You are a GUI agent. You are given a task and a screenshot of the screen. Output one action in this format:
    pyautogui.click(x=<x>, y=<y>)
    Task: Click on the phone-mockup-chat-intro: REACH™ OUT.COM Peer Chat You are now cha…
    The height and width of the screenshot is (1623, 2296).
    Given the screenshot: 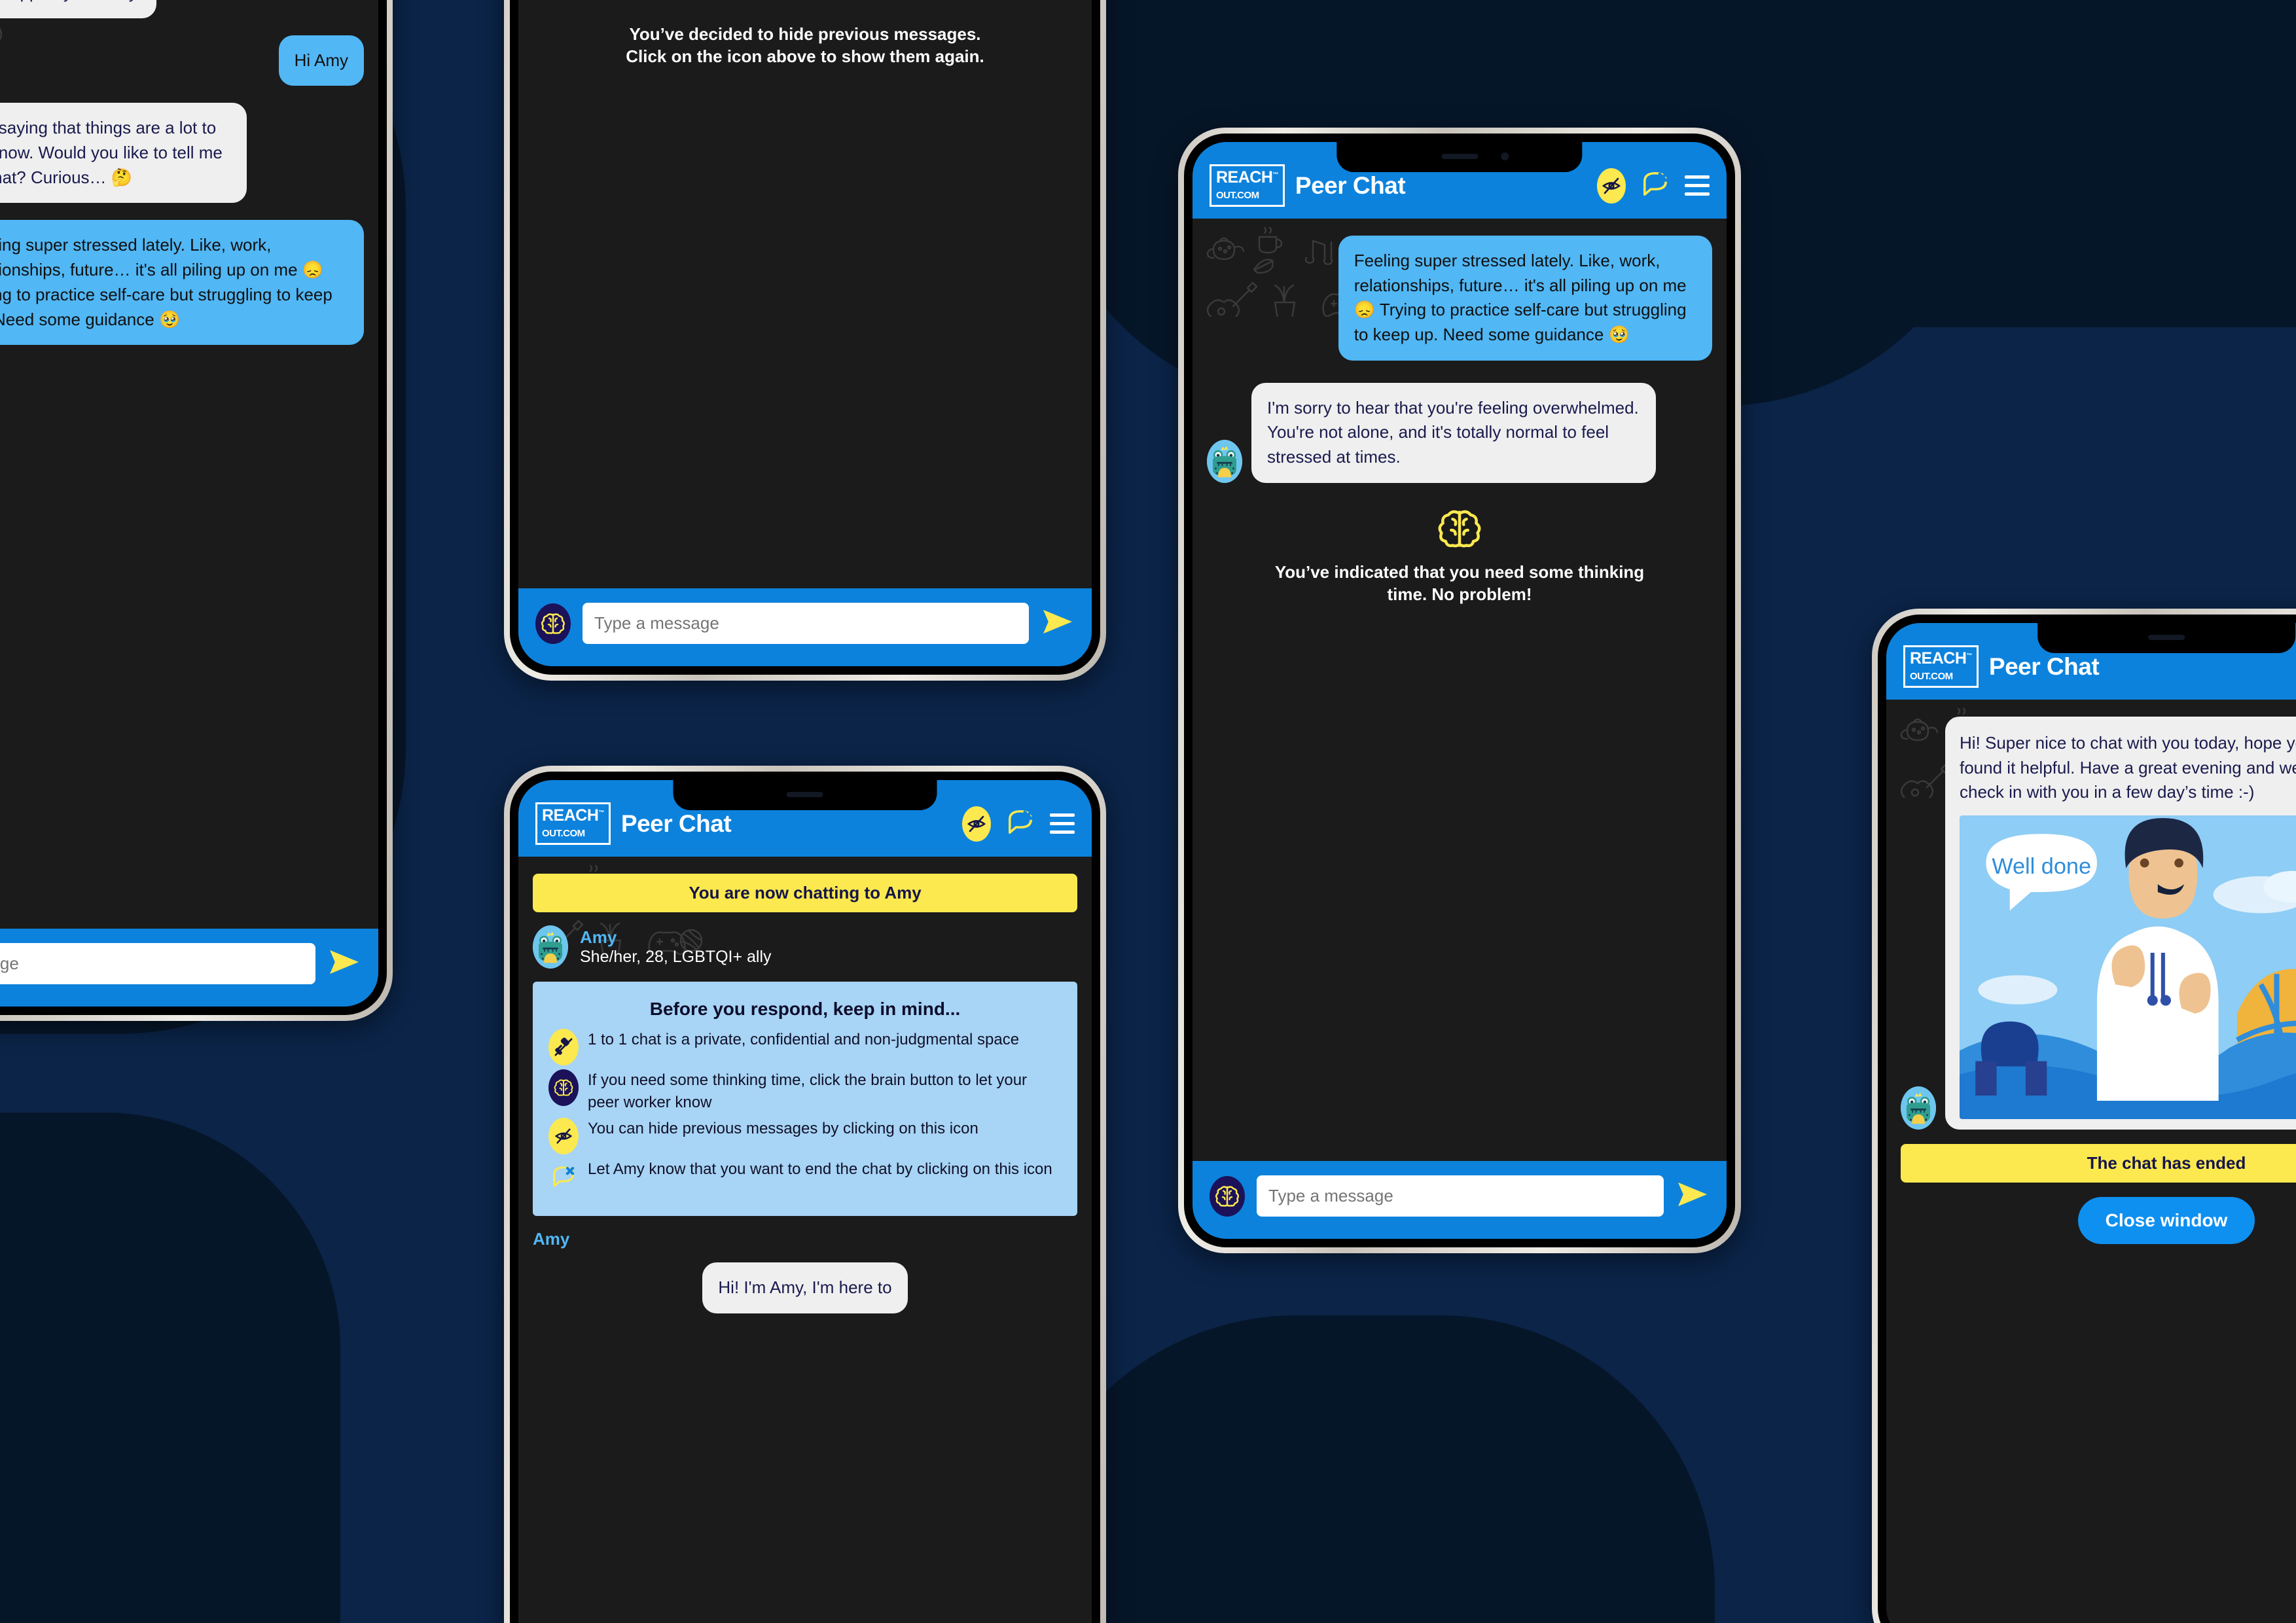 What is the action you would take?
    pyautogui.click(x=805, y=1194)
    